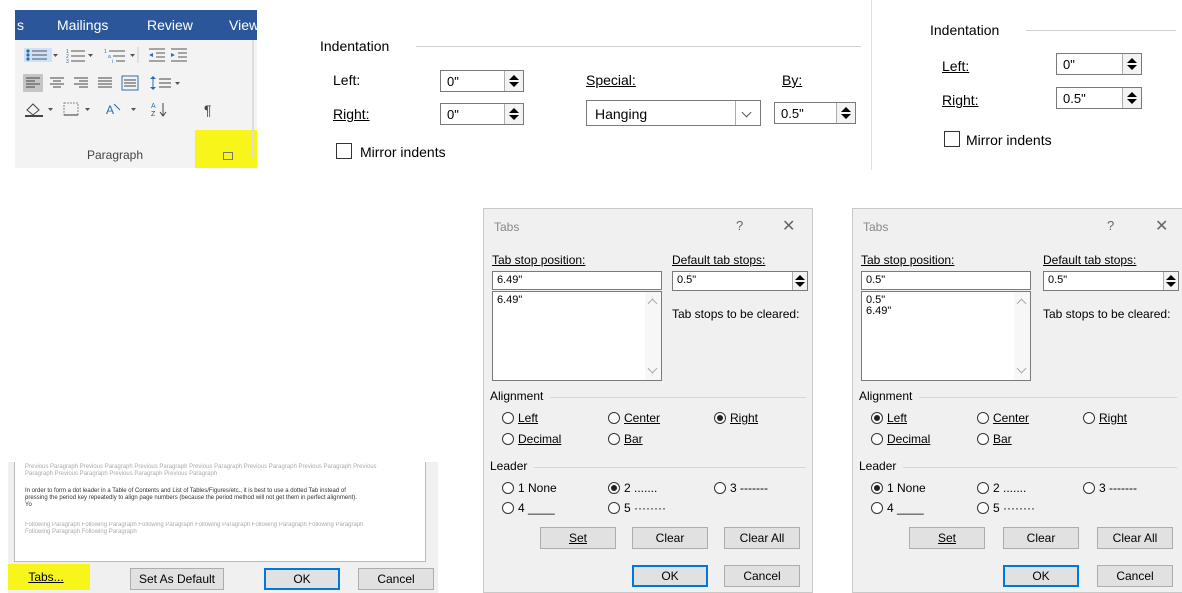 This screenshot has width=1182, height=593. What do you see at coordinates (33, 83) in the screenshot?
I see `align-left-button` at bounding box center [33, 83].